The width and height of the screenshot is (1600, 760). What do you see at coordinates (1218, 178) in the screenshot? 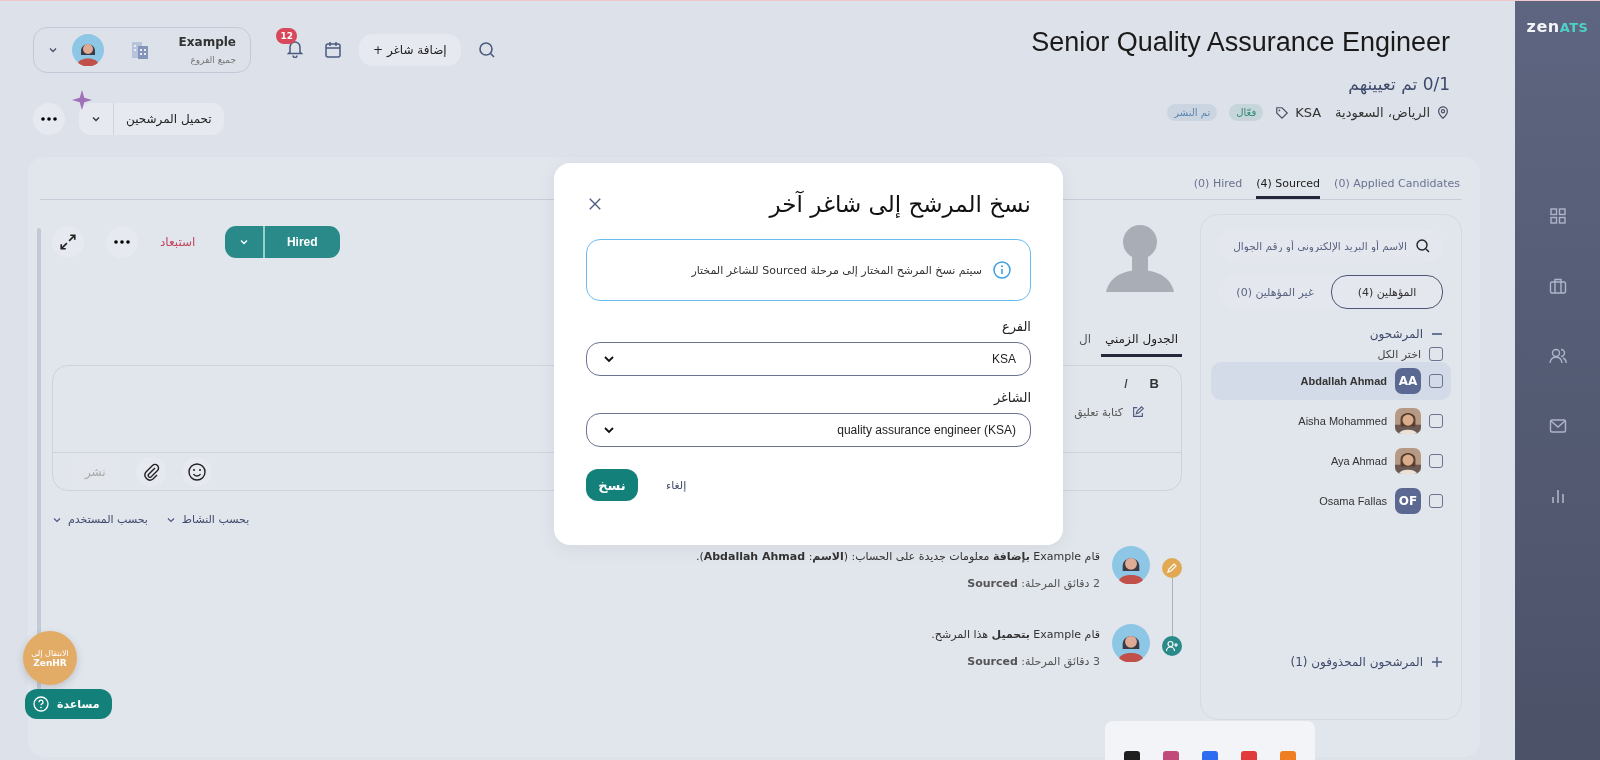
I see `stage-tab: (0) Hired` at bounding box center [1218, 178].